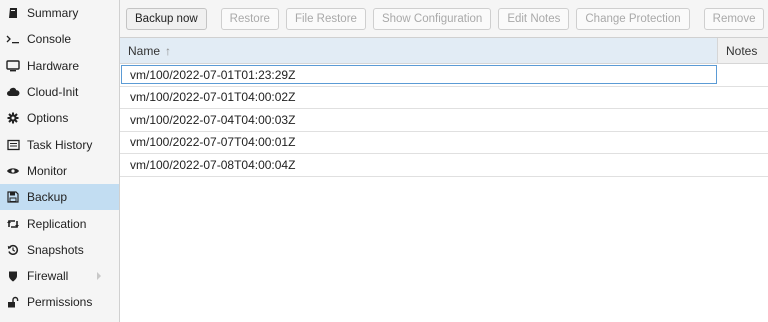 This screenshot has height=322, width=768. I want to click on sidebar-item-label: Task History, so click(60, 144).